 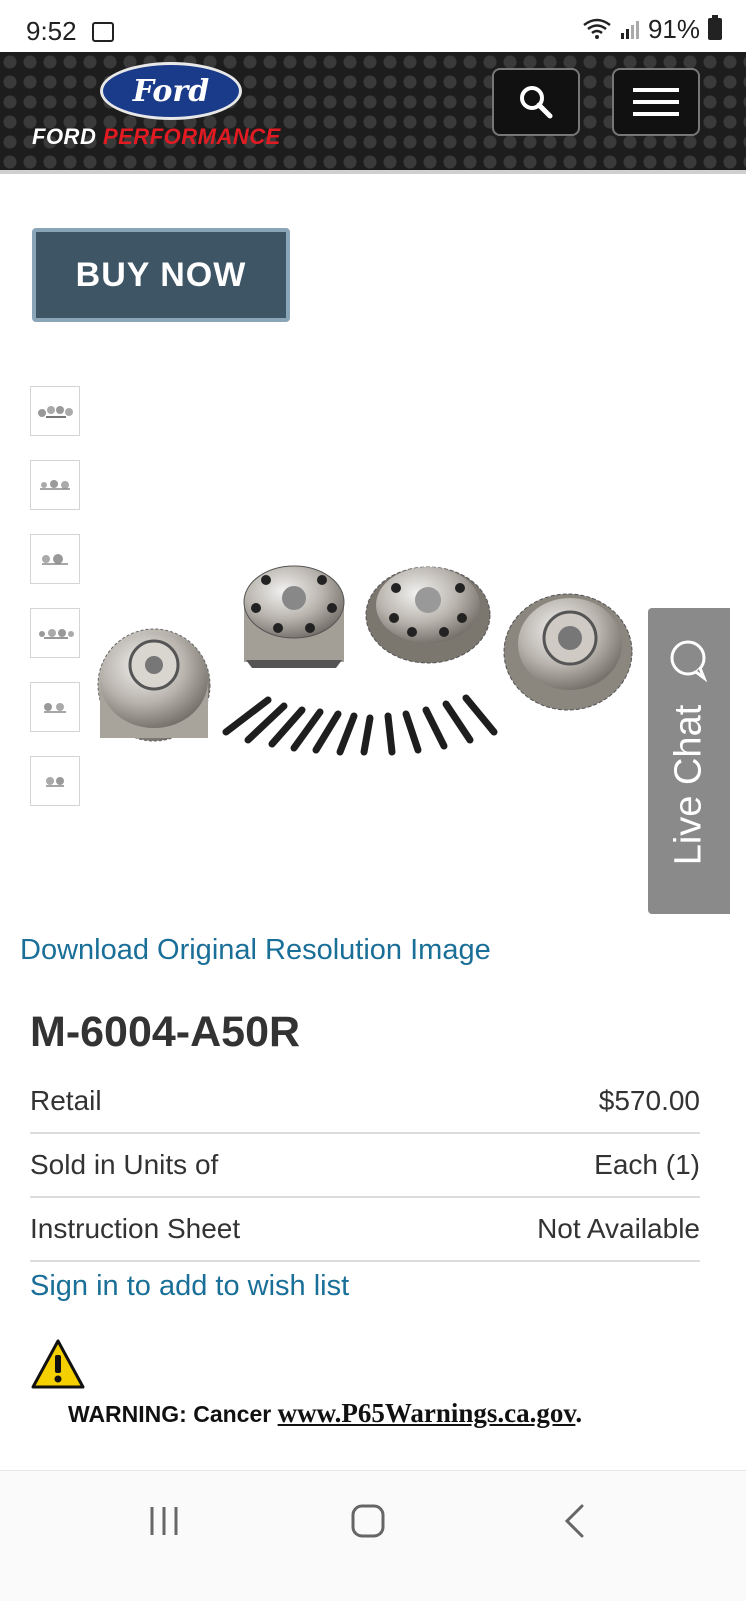 I want to click on status-time: 9:52, so click(x=51, y=31).